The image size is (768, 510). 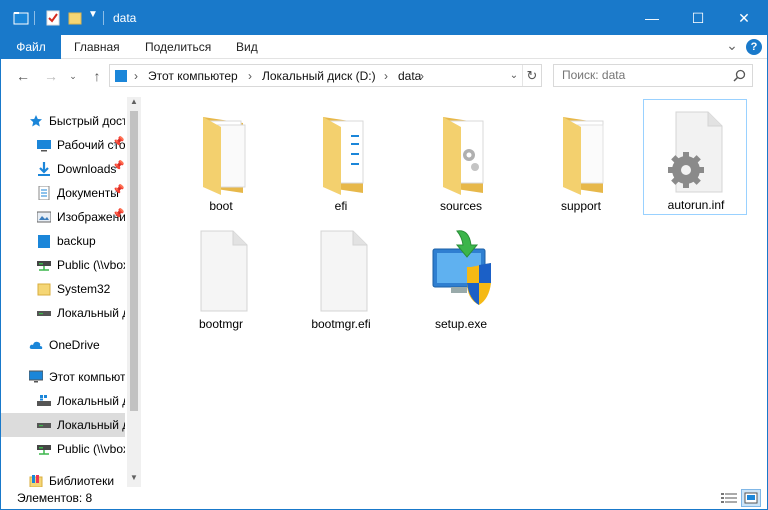 What do you see at coordinates (696, 205) in the screenshot?
I see `file-name: autorun.inf` at bounding box center [696, 205].